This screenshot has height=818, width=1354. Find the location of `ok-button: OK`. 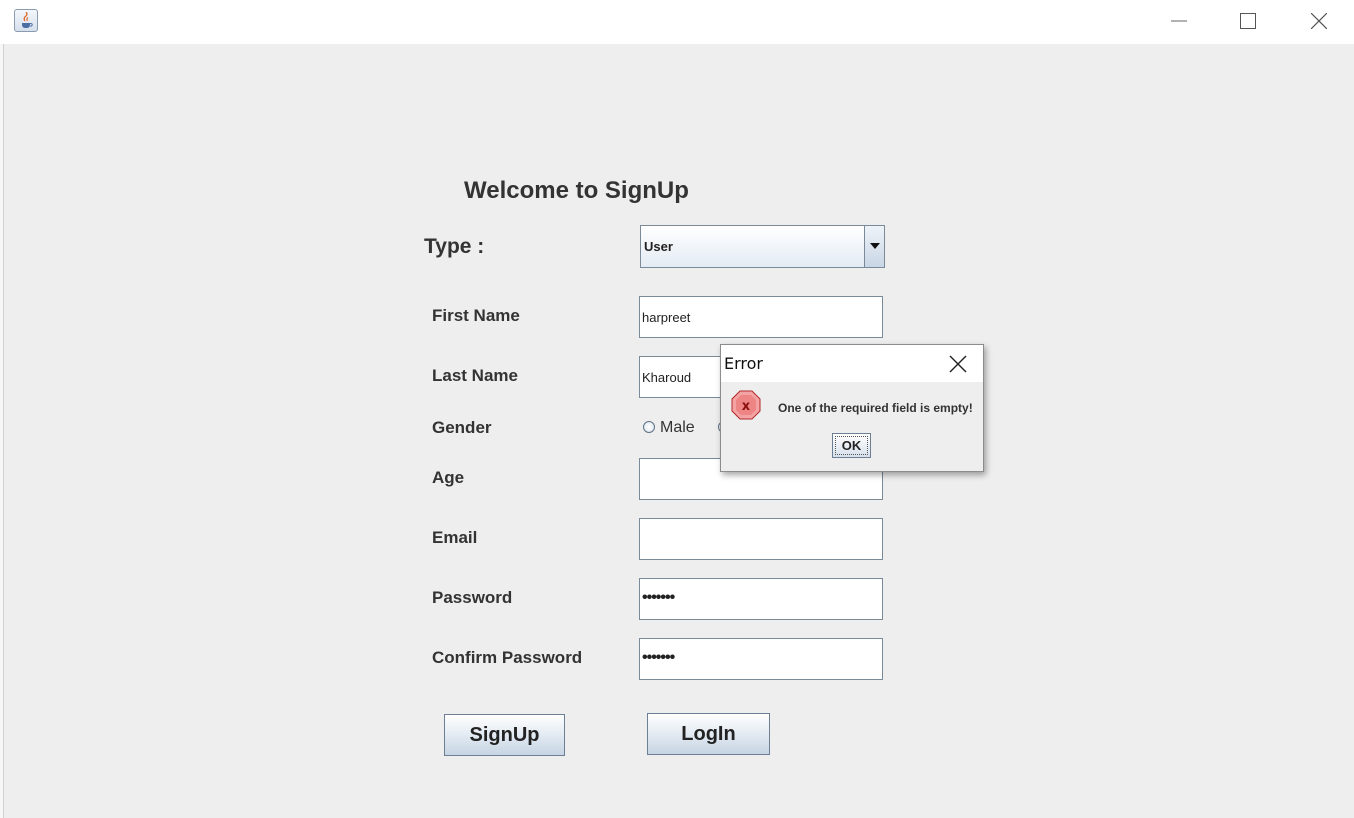

ok-button: OK is located at coordinates (851, 445).